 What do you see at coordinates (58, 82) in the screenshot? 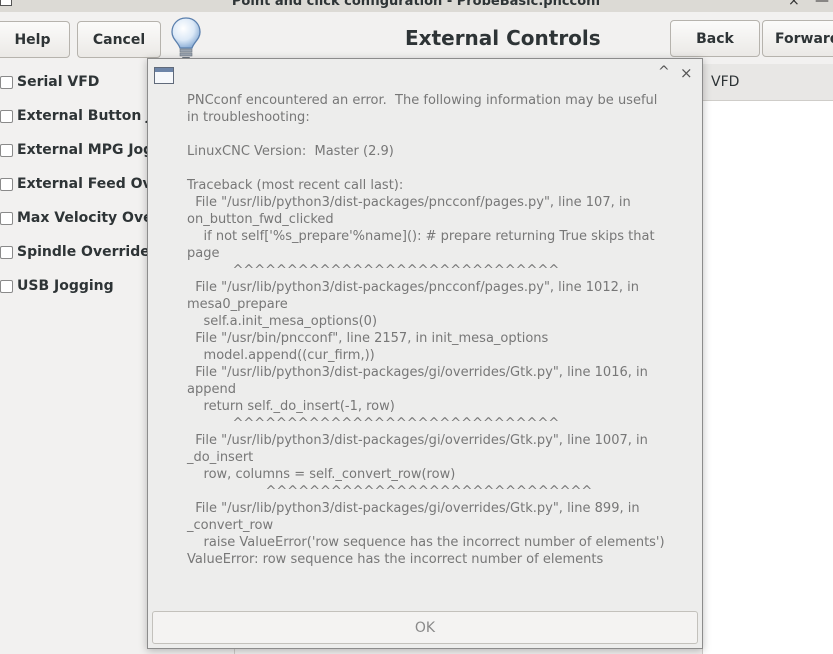
I see `option-label: Serial VFD` at bounding box center [58, 82].